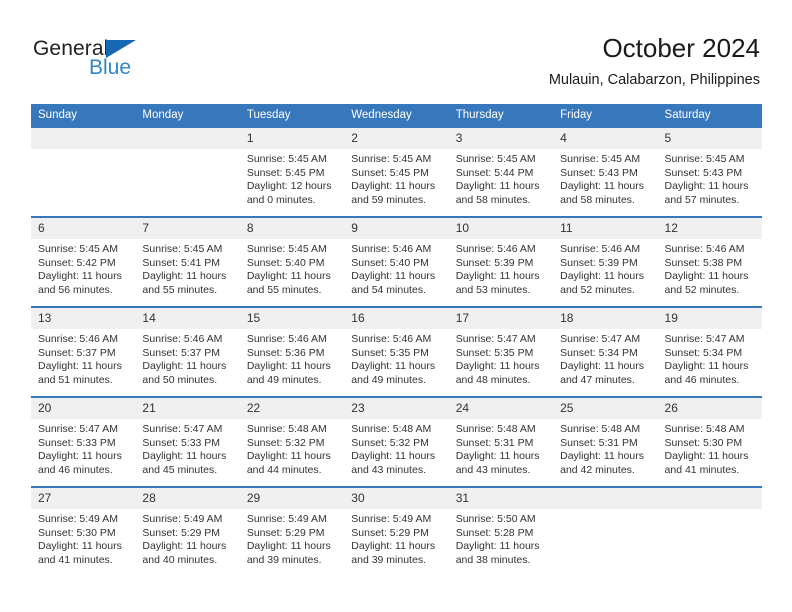 The width and height of the screenshot is (792, 612). Describe the element at coordinates (110, 67) in the screenshot. I see `logo-text-blue: Blue` at that location.